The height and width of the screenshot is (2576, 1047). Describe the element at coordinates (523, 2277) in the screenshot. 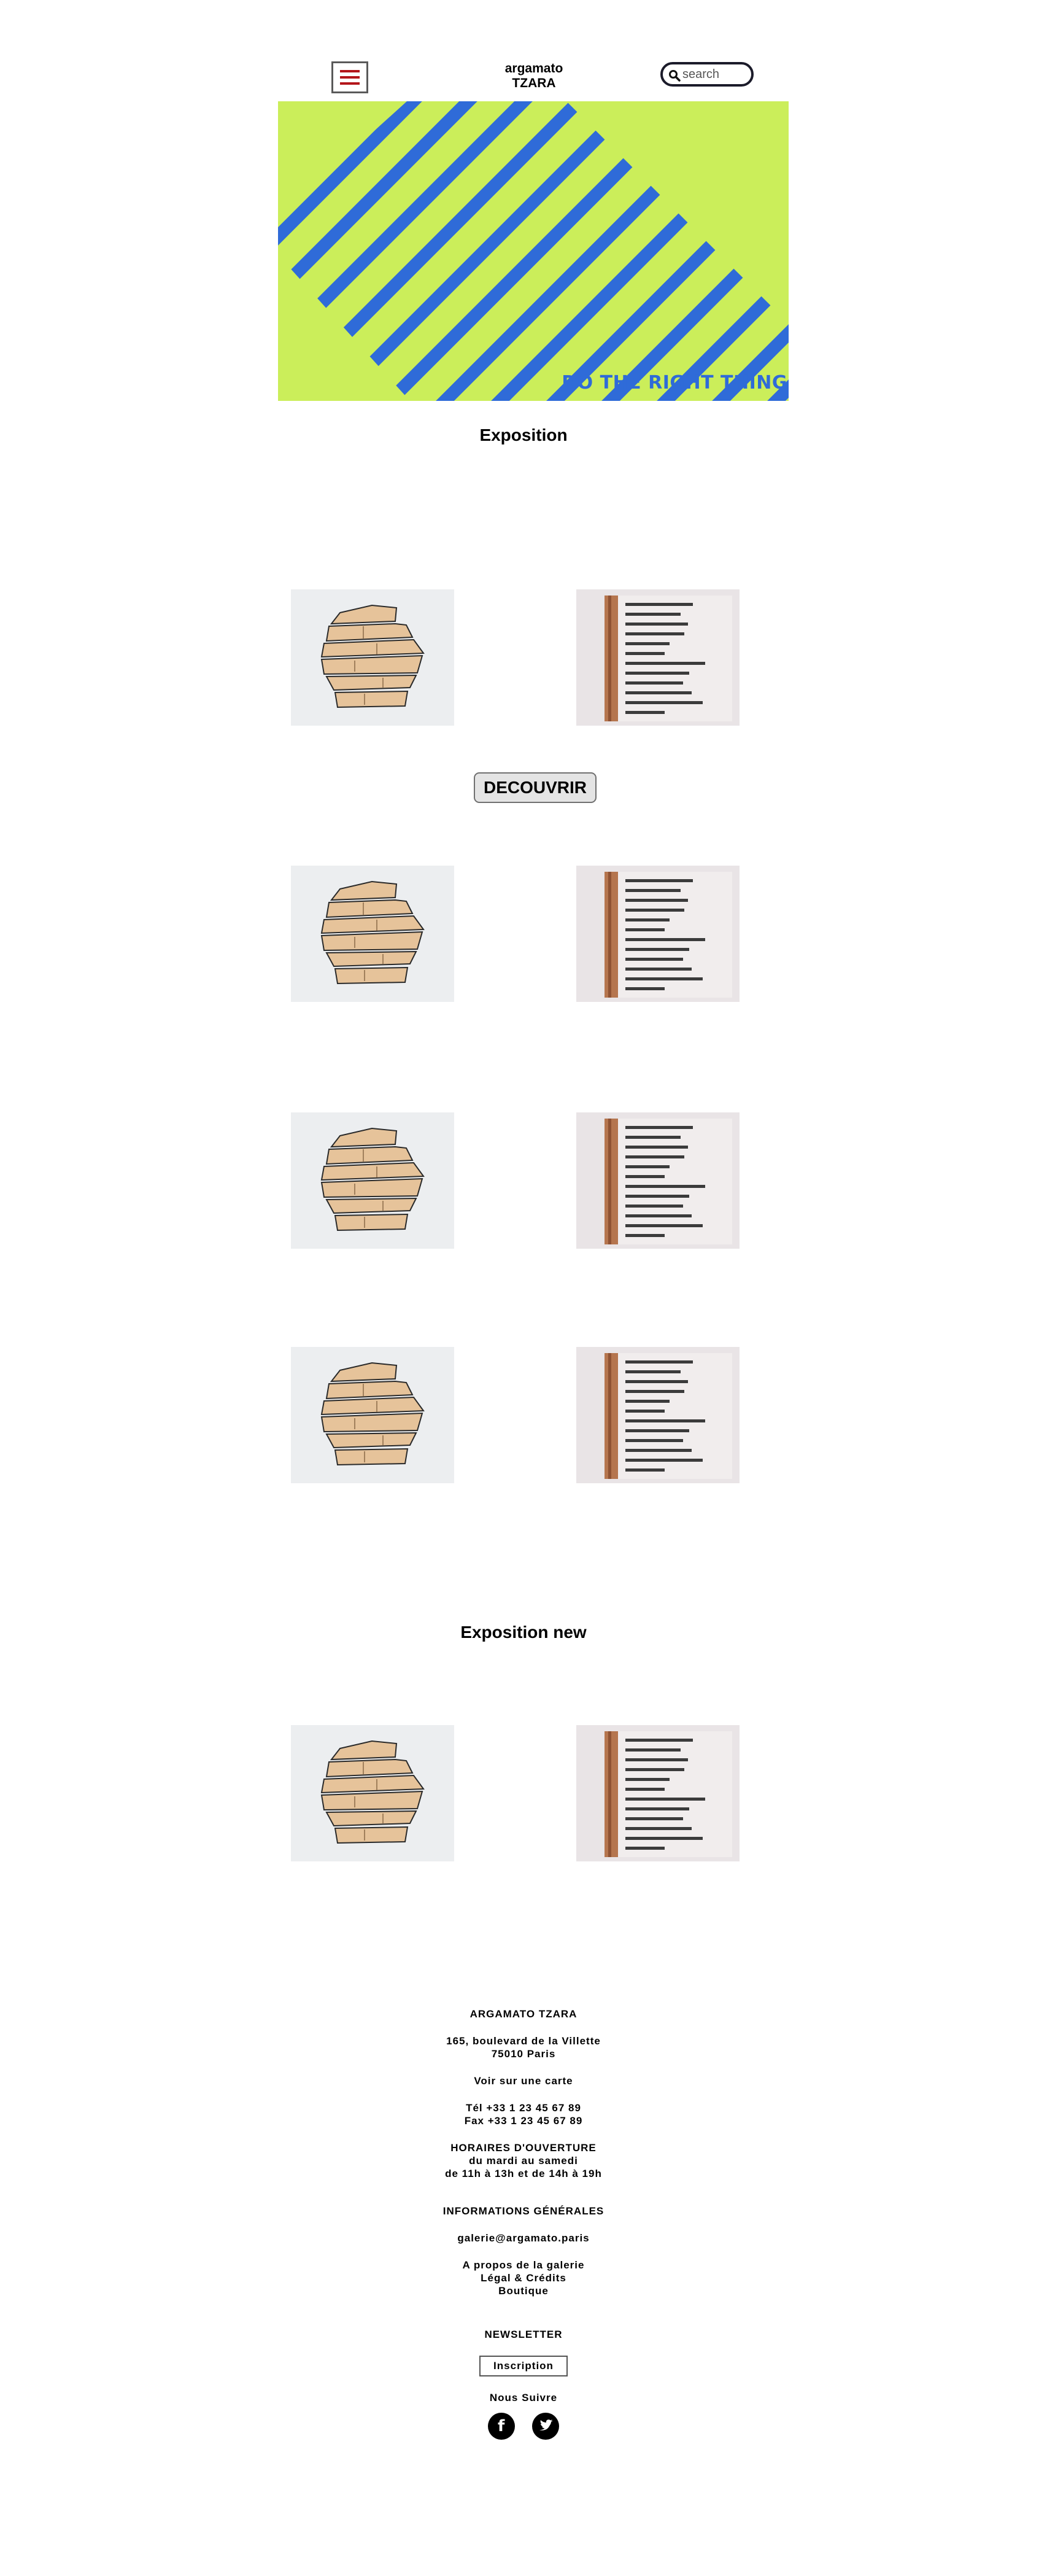

I see `footer-link-legal: Légal & Crédits` at that location.